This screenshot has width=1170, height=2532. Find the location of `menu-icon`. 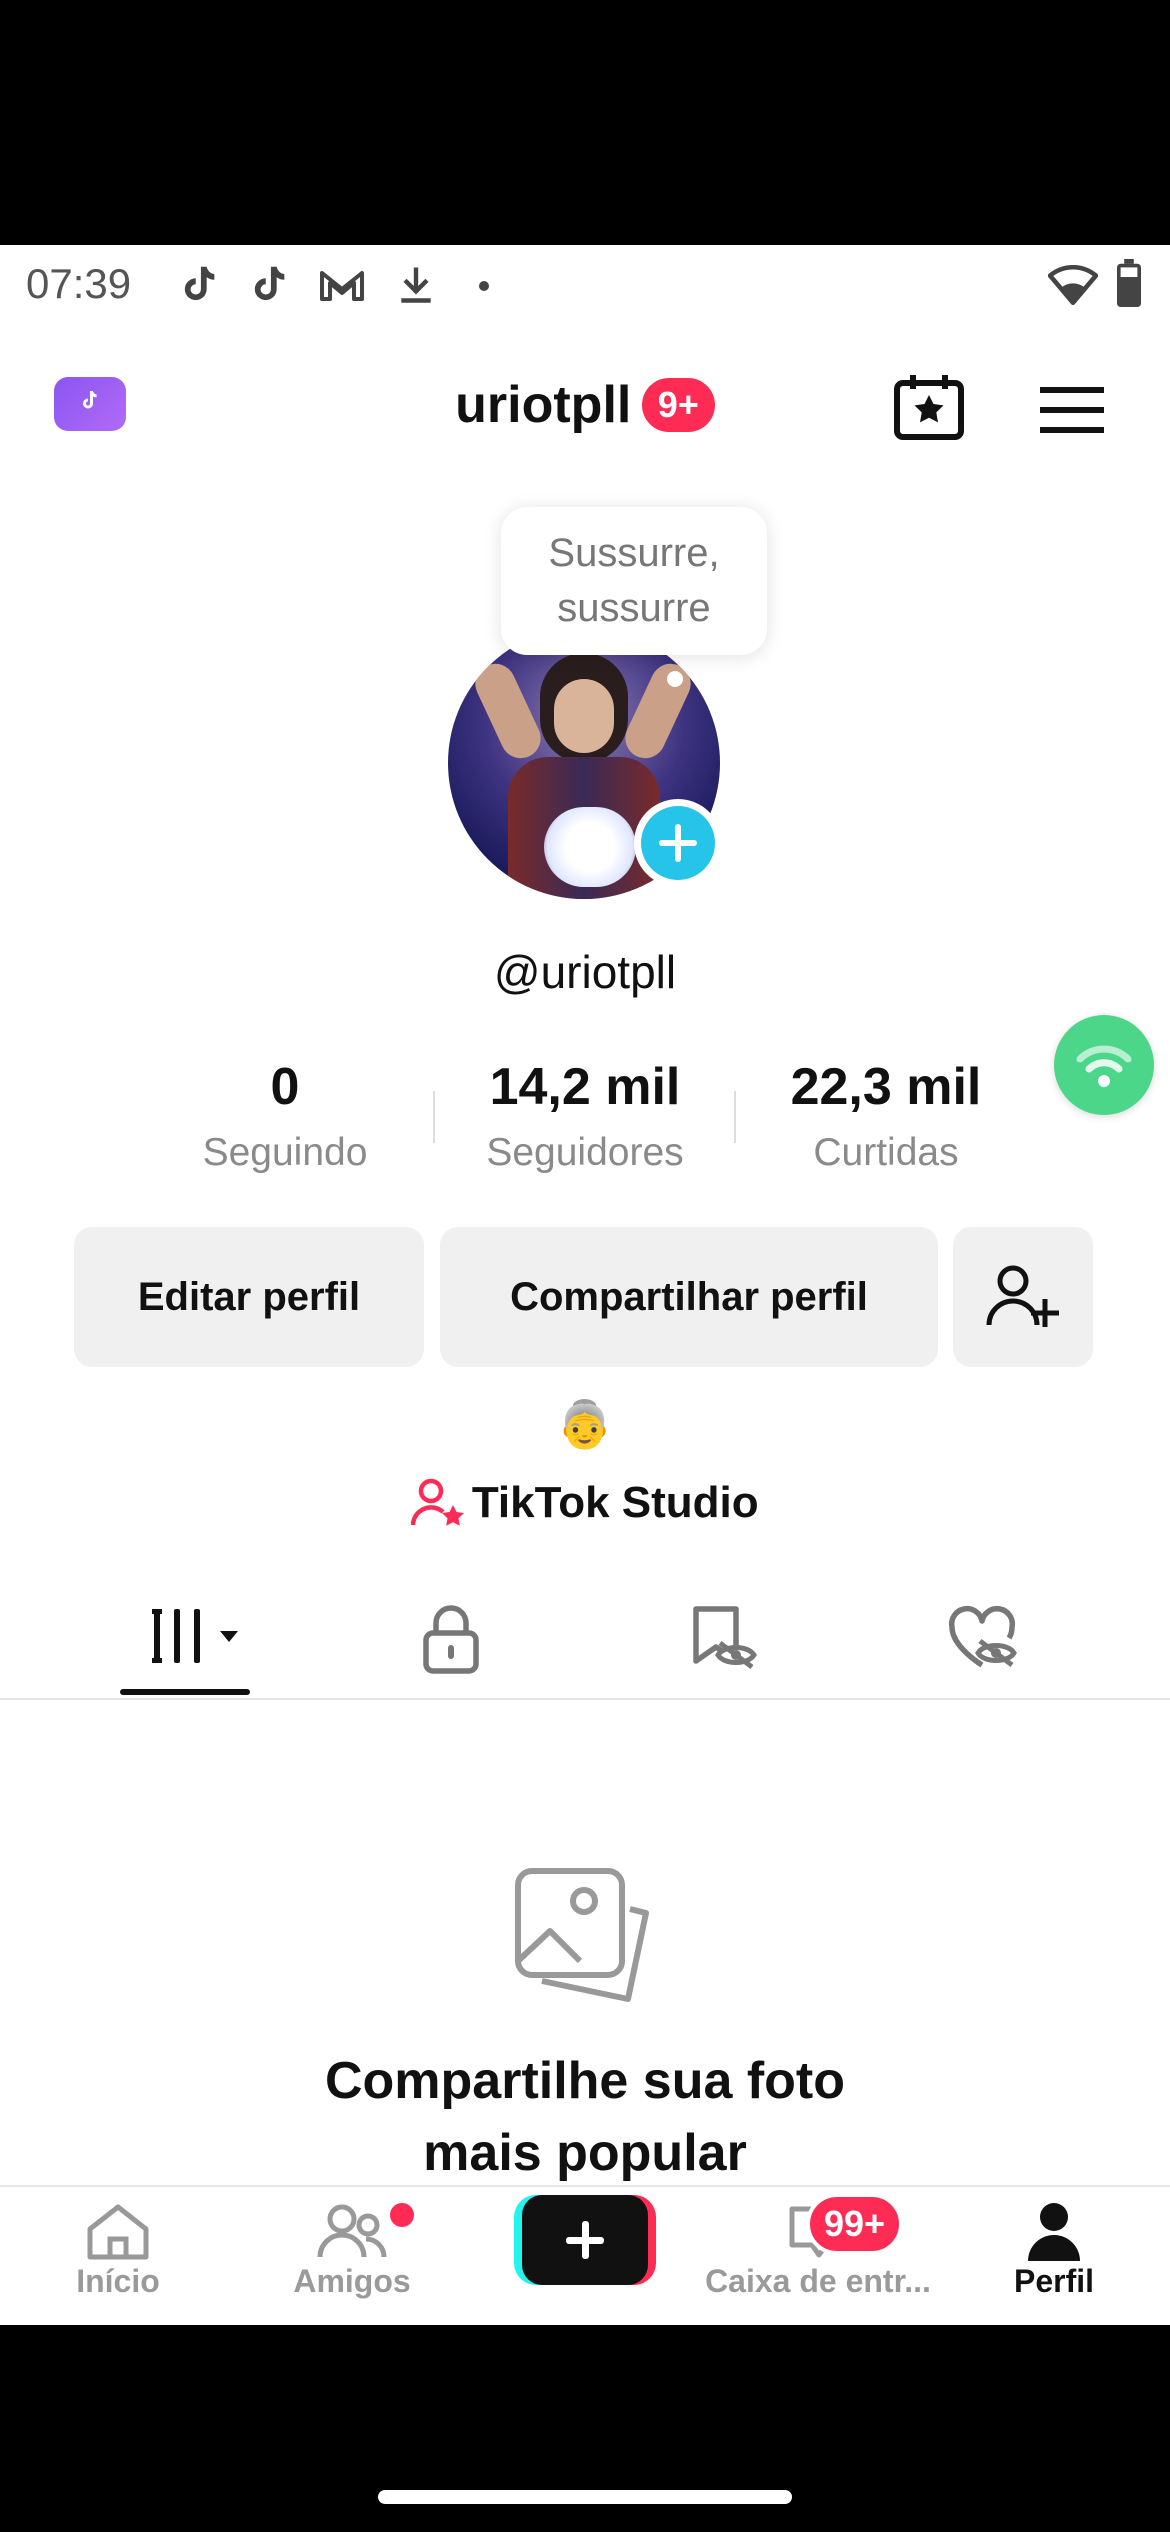

menu-icon is located at coordinates (1072, 410).